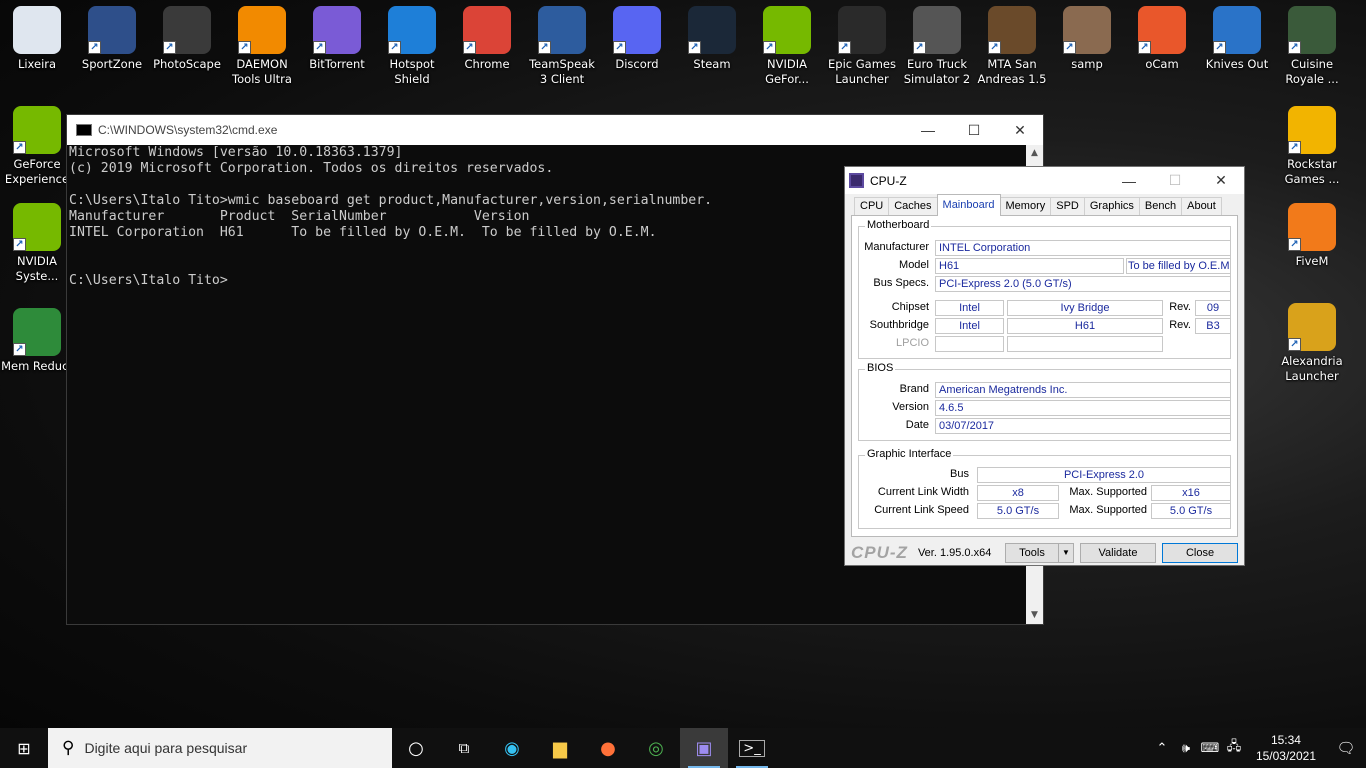 This screenshot has height=768, width=1366. Describe the element at coordinates (37, 130) in the screenshot. I see `nvidia-icon: ↗` at that location.